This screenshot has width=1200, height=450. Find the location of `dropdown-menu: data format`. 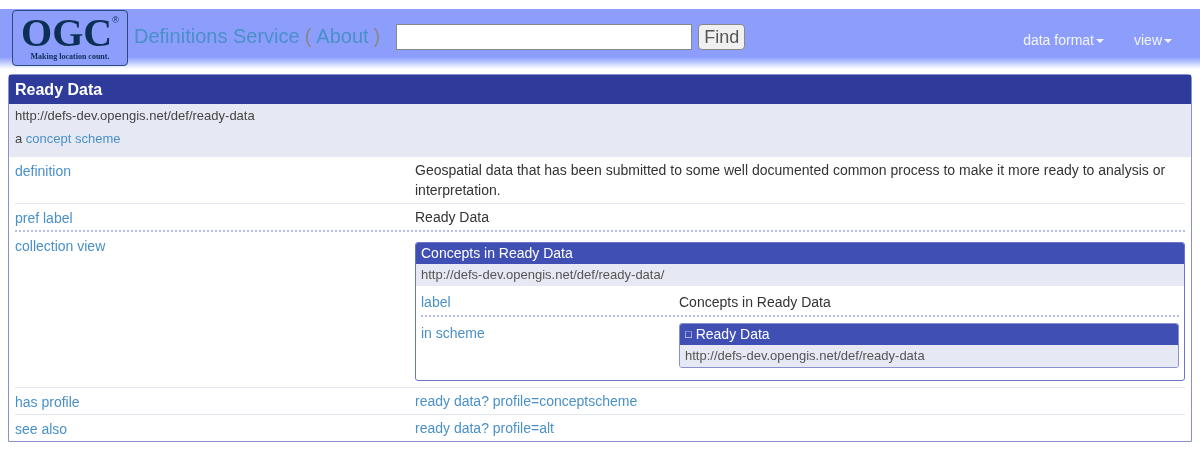

dropdown-menu: data format is located at coordinates (1063, 40).